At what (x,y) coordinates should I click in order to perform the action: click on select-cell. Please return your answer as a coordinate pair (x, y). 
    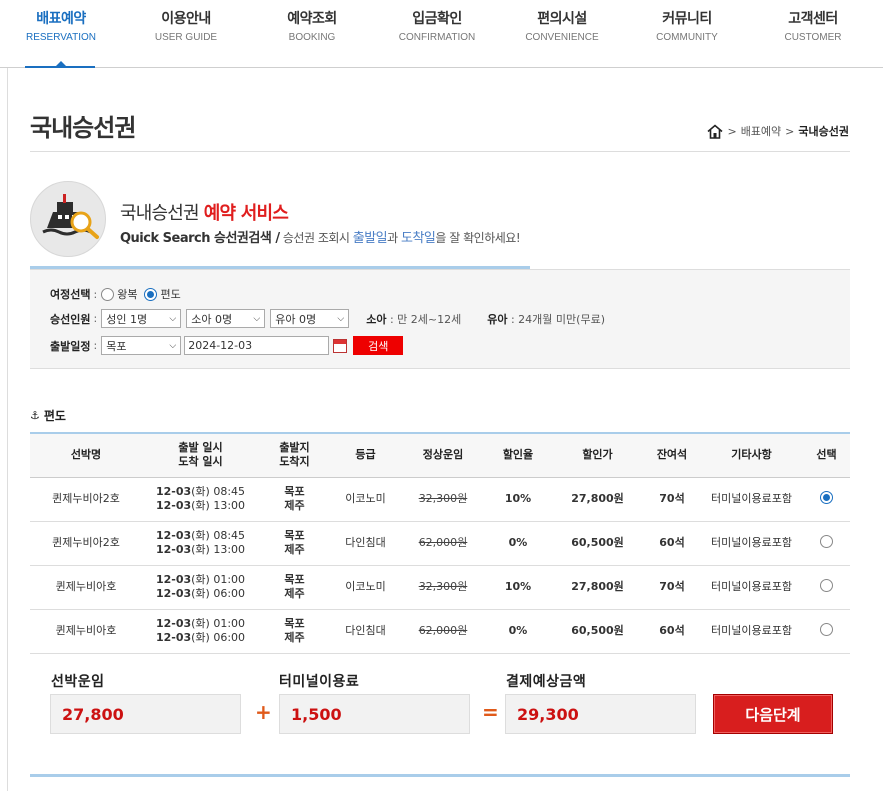
    Looking at the image, I should click on (826, 587).